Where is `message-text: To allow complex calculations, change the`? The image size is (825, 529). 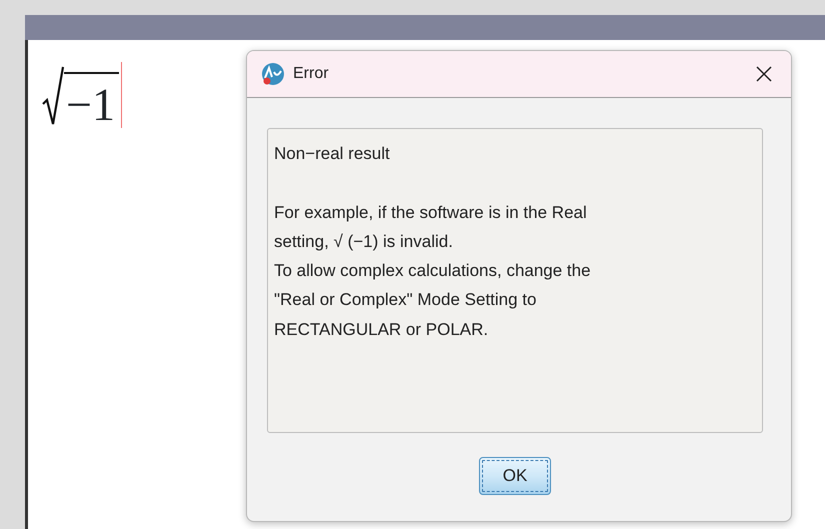
message-text: To allow complex calculations, change the is located at coordinates (433, 271).